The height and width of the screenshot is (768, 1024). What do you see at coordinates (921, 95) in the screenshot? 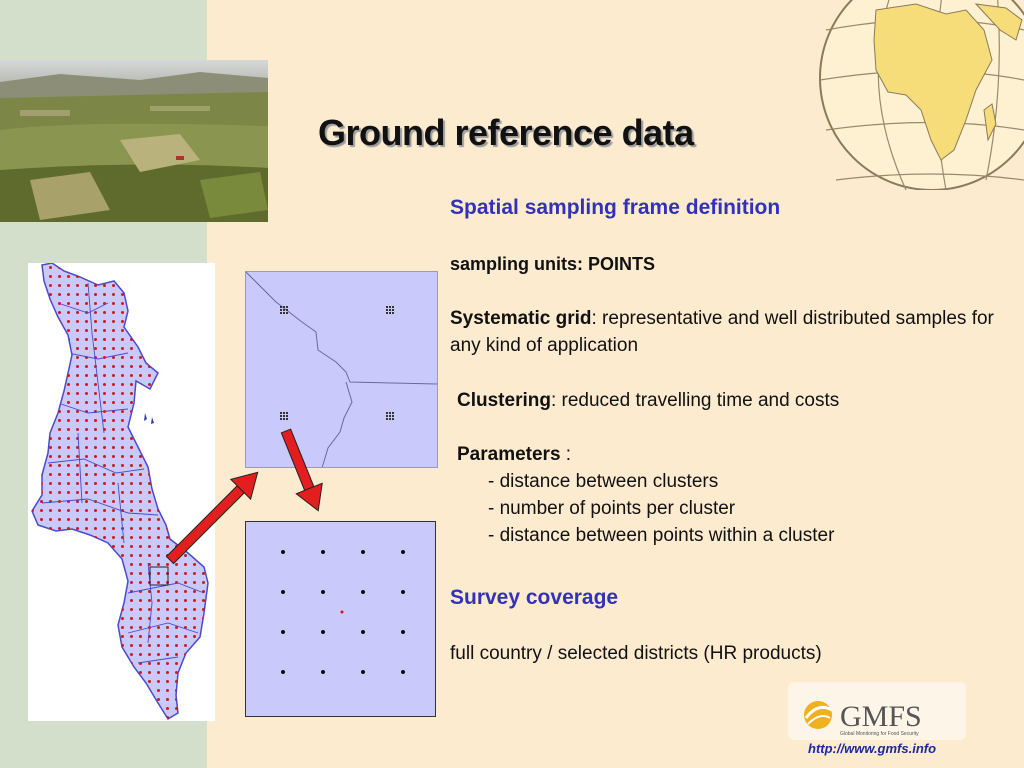
I see `globe-icon` at bounding box center [921, 95].